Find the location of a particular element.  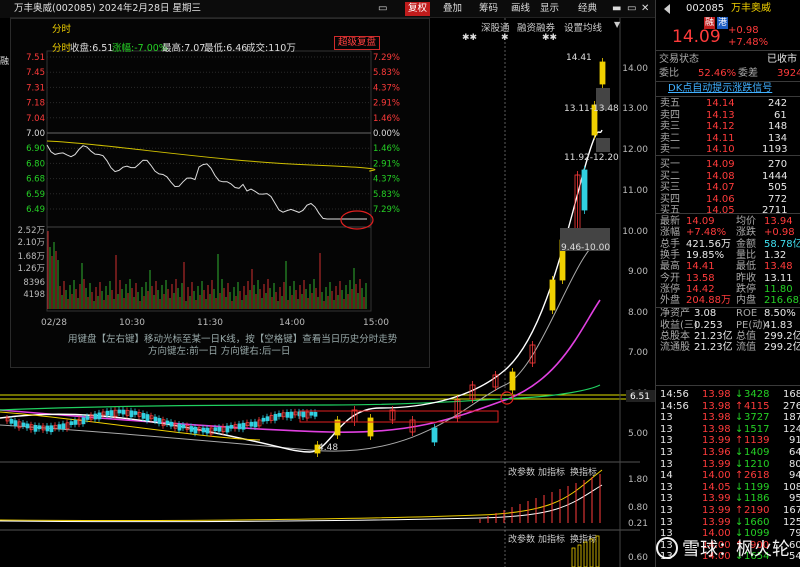

toolbar-button-classic: 经典 is located at coordinates (587, 9).